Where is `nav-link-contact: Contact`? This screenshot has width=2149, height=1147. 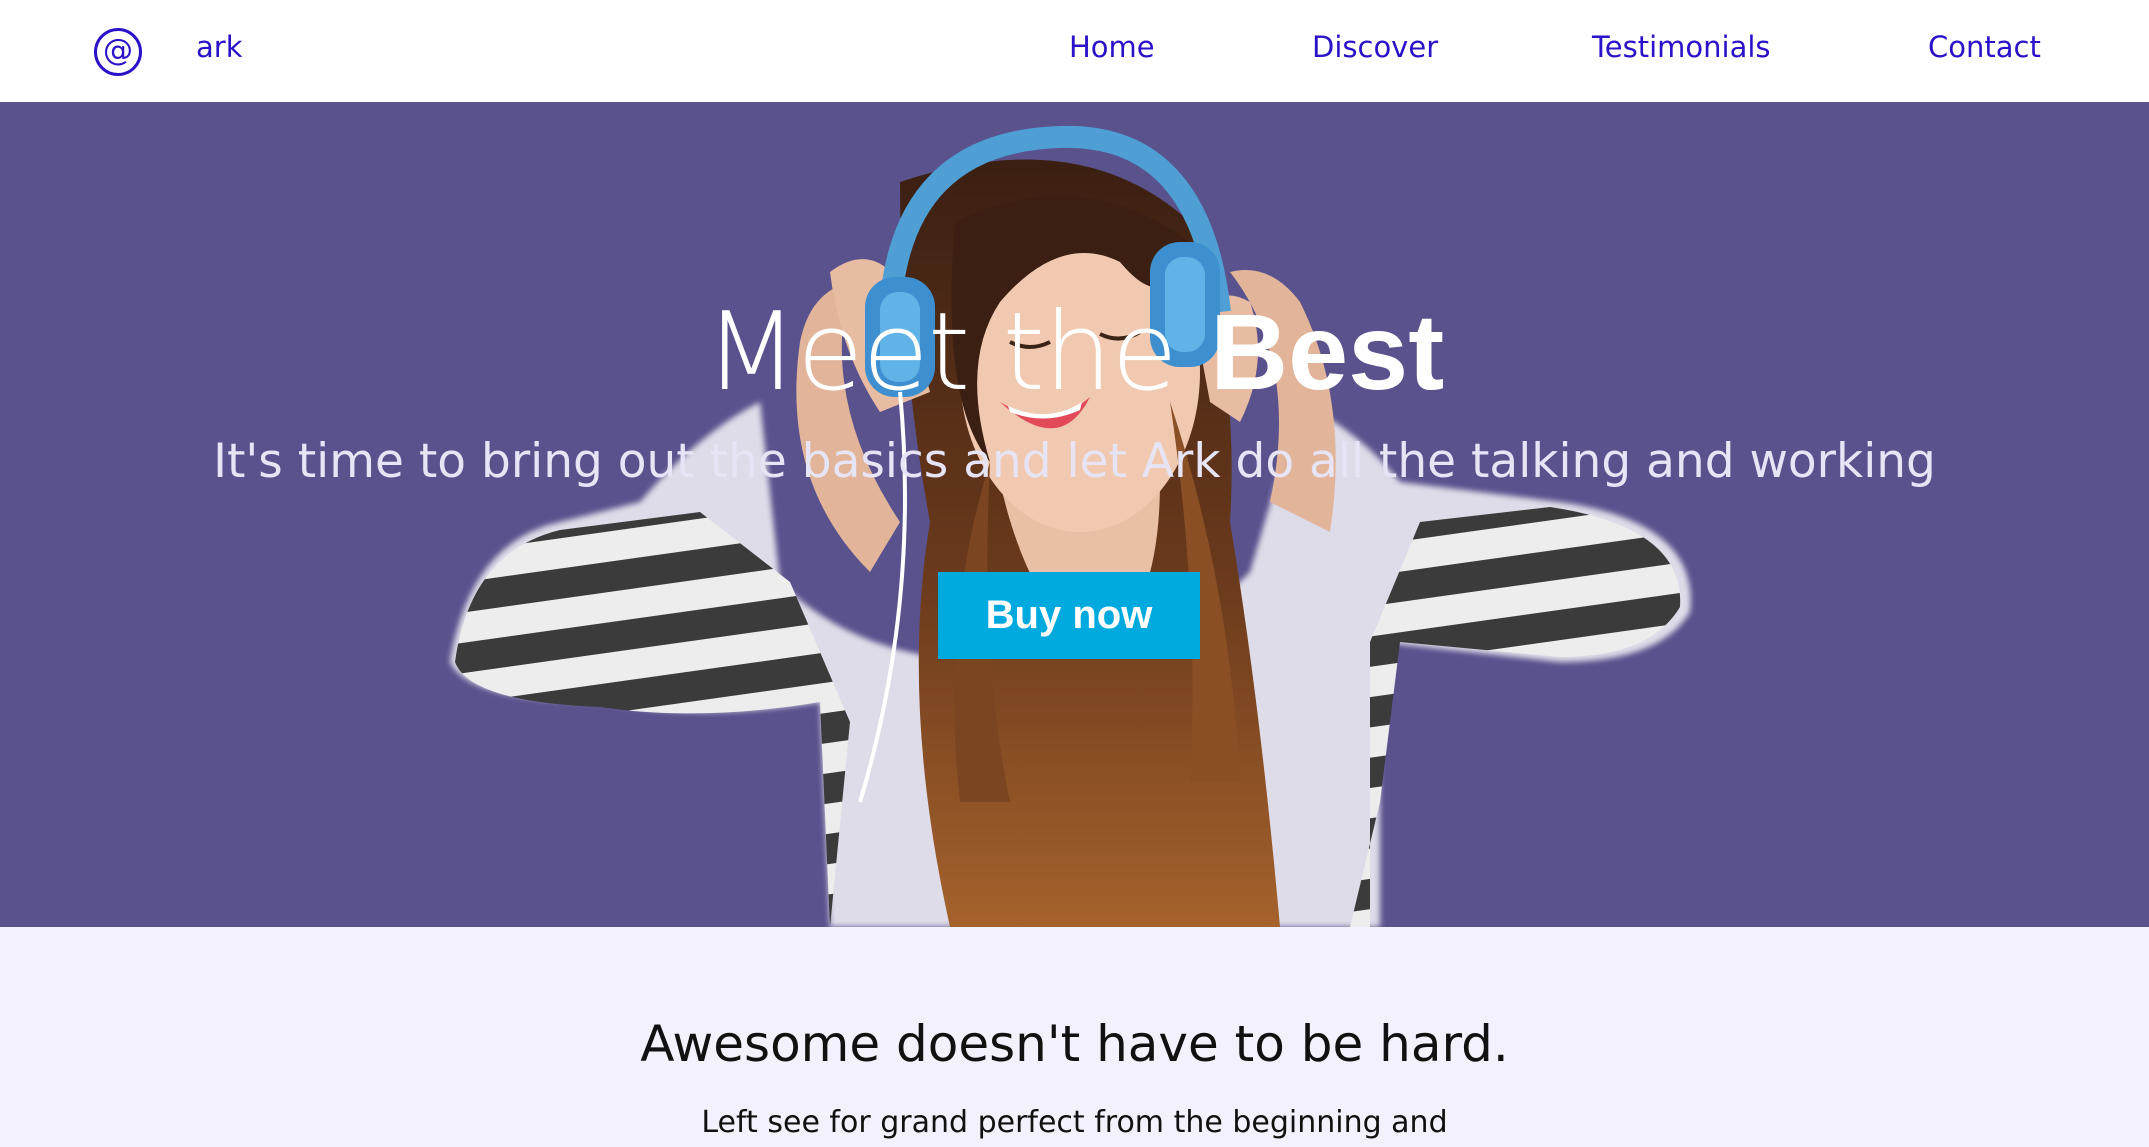 nav-link-contact: Contact is located at coordinates (1984, 47).